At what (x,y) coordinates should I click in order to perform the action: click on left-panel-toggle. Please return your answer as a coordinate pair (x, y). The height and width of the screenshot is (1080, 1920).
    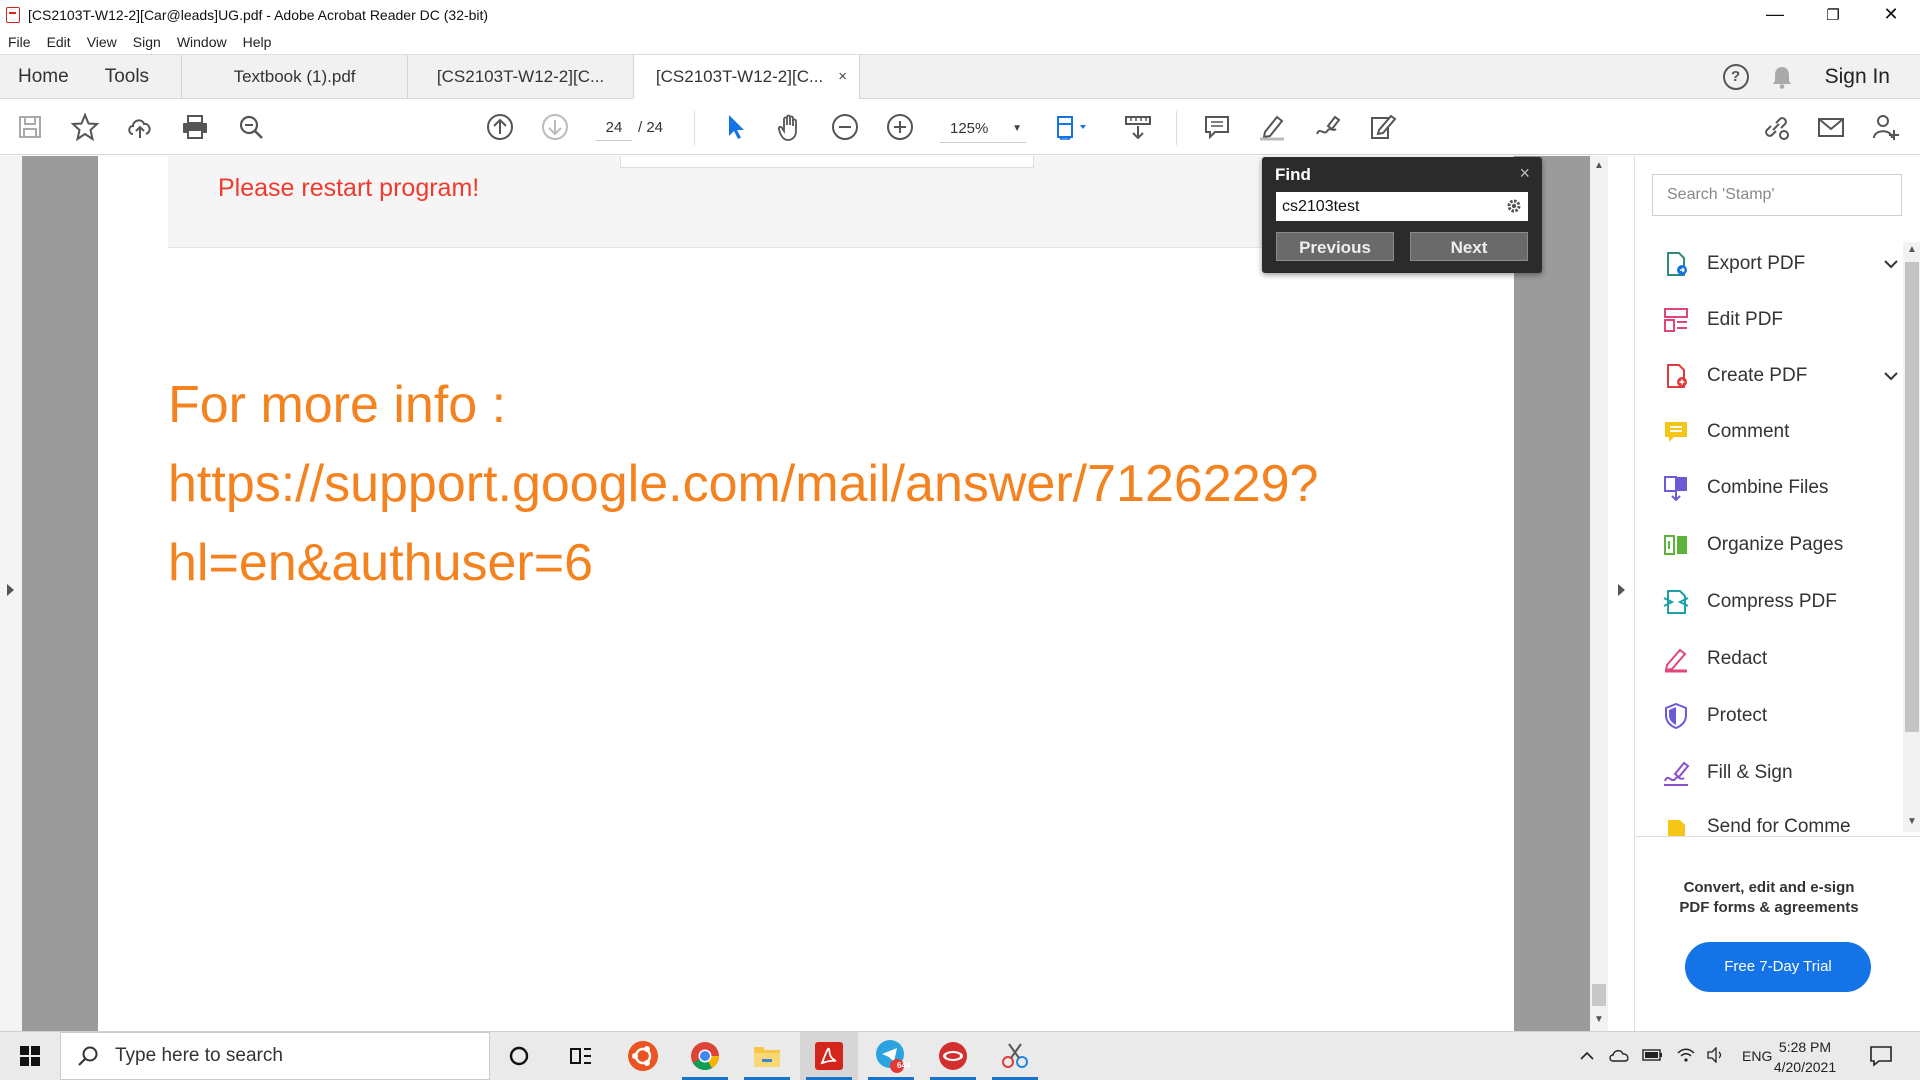
    Looking at the image, I should click on (11, 593).